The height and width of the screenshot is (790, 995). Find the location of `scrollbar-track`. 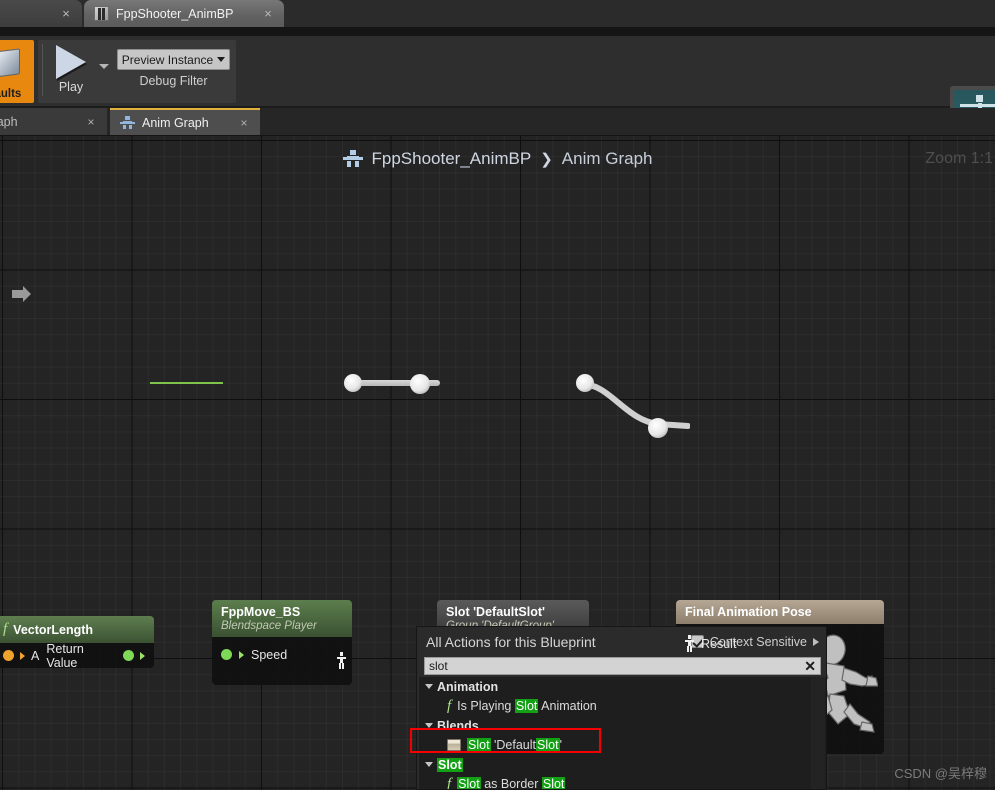

scrollbar-track is located at coordinates (818, 733).